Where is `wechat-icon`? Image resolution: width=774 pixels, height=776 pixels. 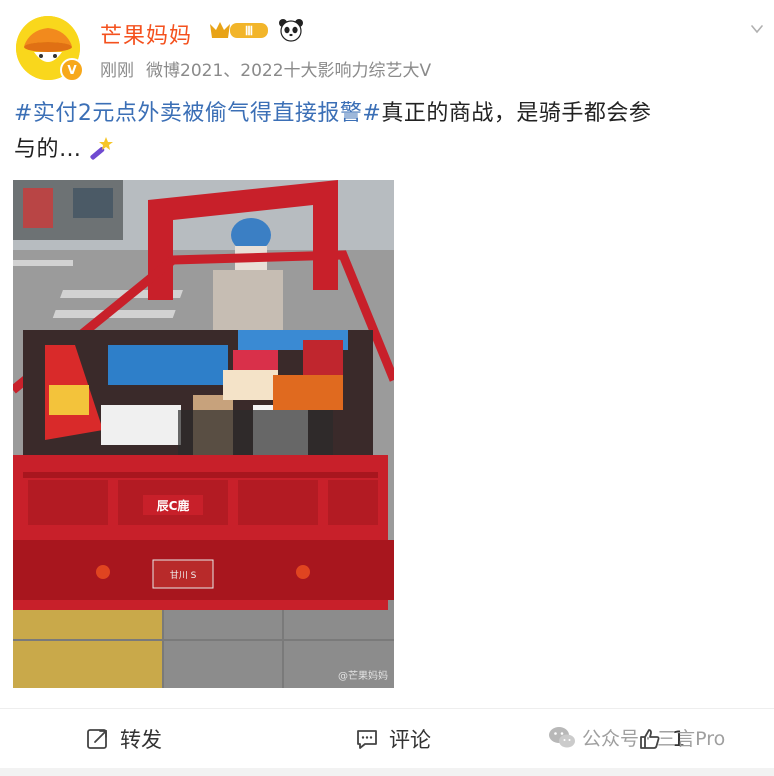 wechat-icon is located at coordinates (562, 736).